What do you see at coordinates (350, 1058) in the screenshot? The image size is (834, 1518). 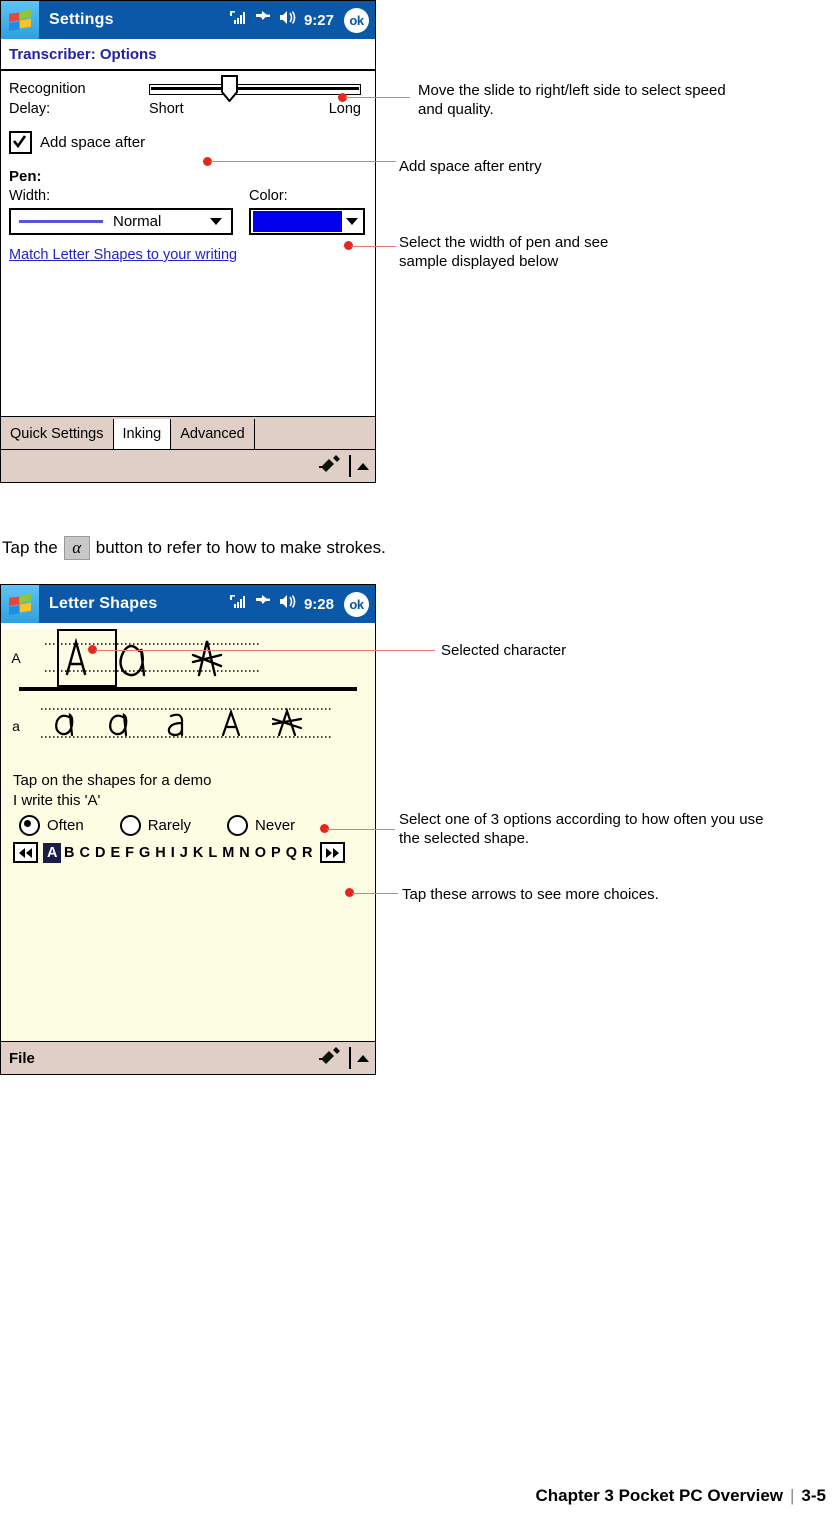 I see `command-bar-divider` at bounding box center [350, 1058].